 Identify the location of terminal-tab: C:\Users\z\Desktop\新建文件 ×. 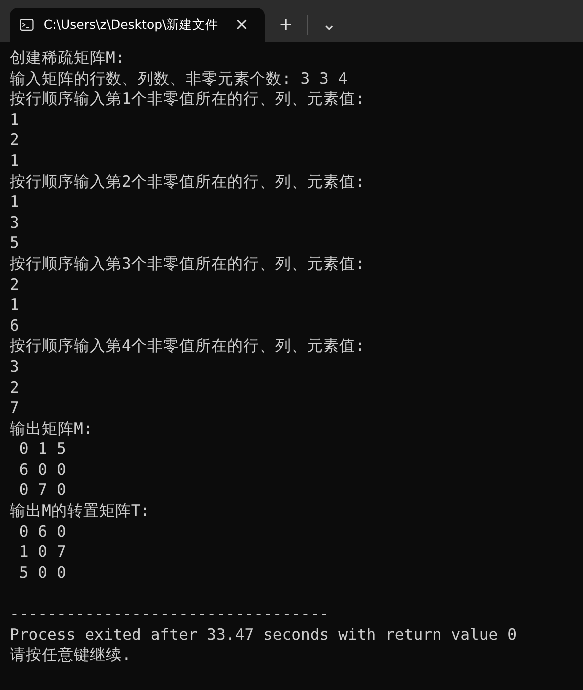
(137, 25).